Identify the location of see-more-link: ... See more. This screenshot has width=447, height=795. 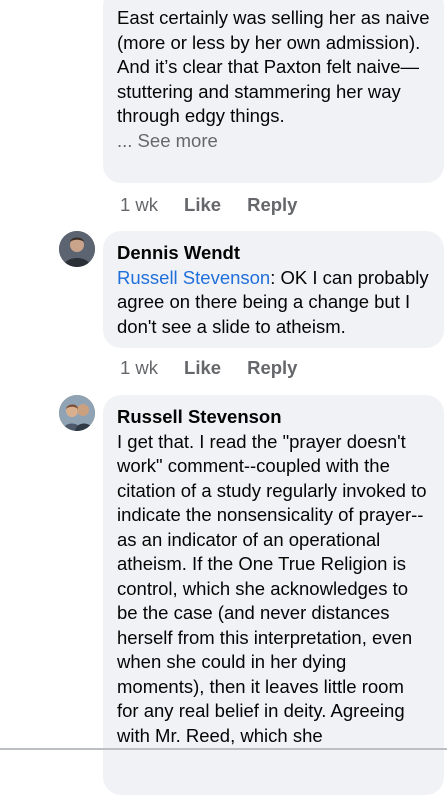
(273, 141).